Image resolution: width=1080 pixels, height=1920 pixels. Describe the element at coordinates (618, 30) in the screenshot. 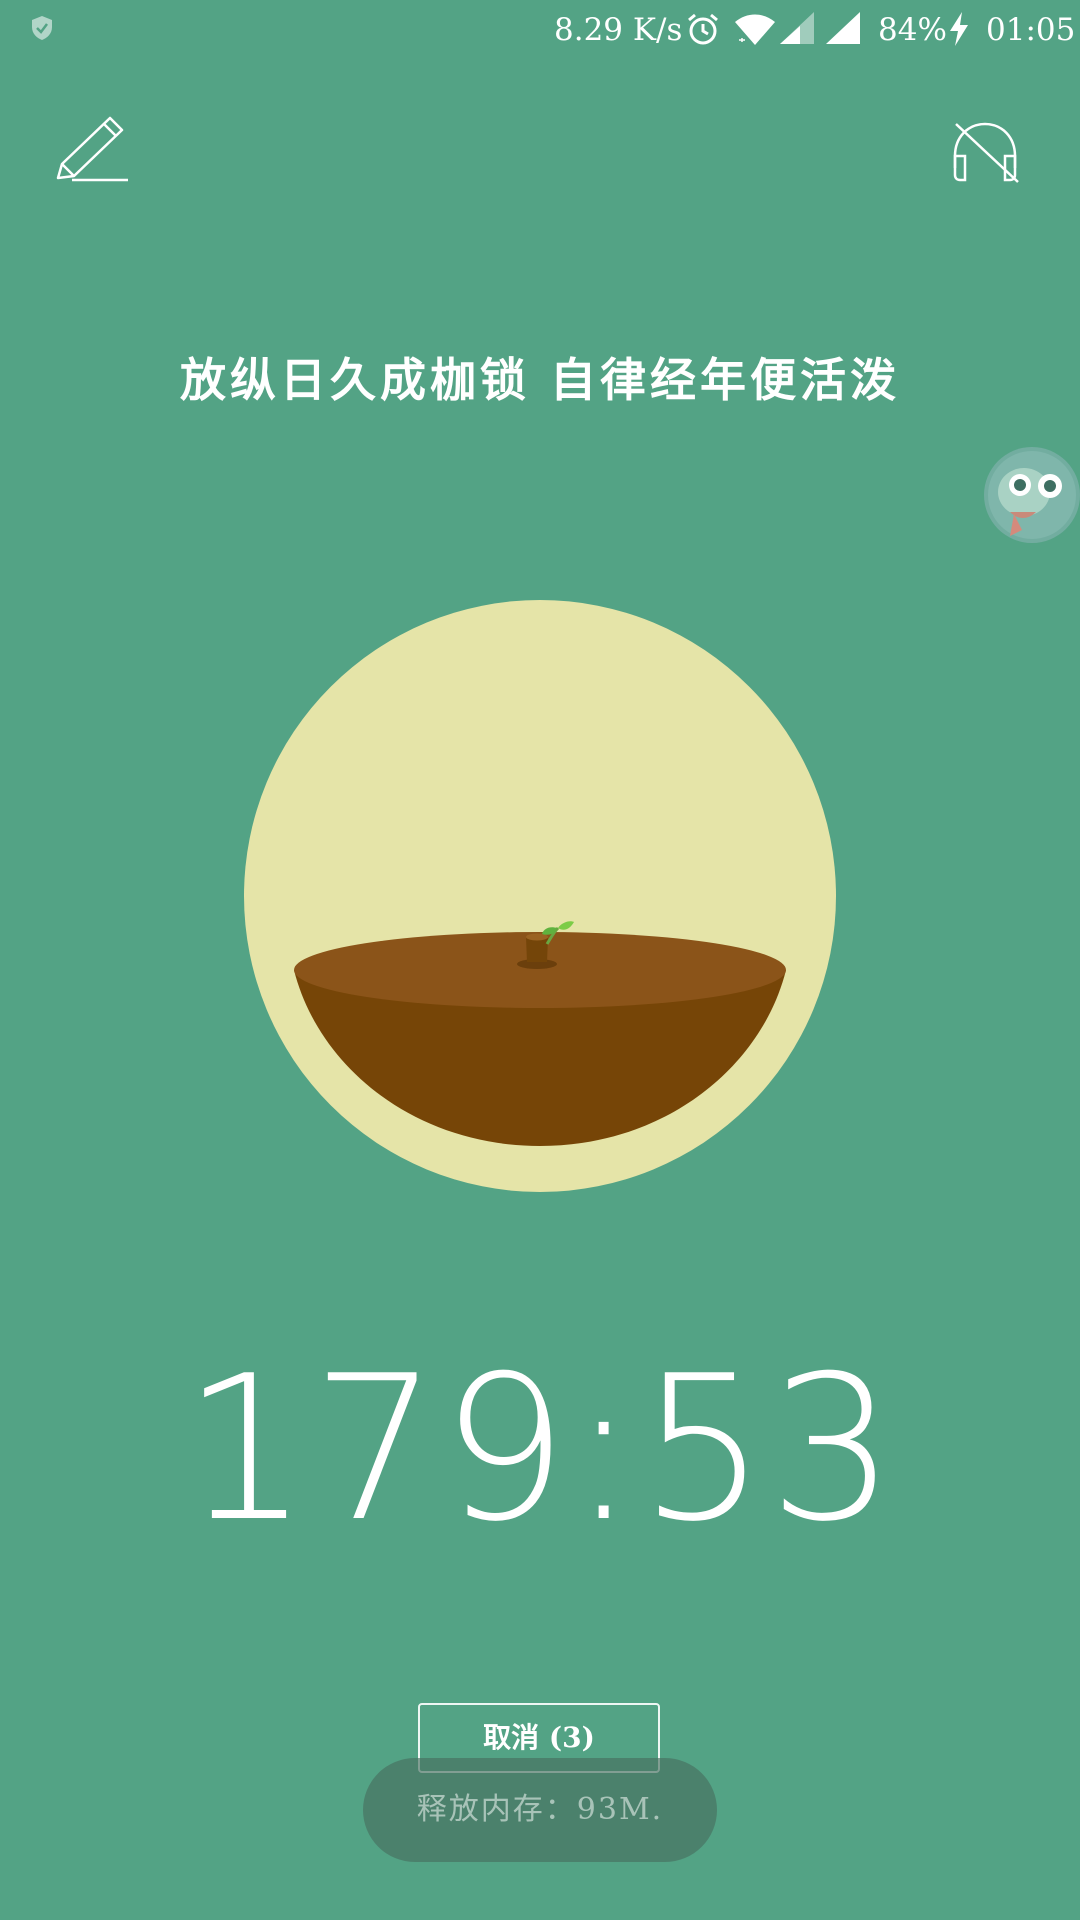

I see `net-speed: 8.29 K/s` at that location.